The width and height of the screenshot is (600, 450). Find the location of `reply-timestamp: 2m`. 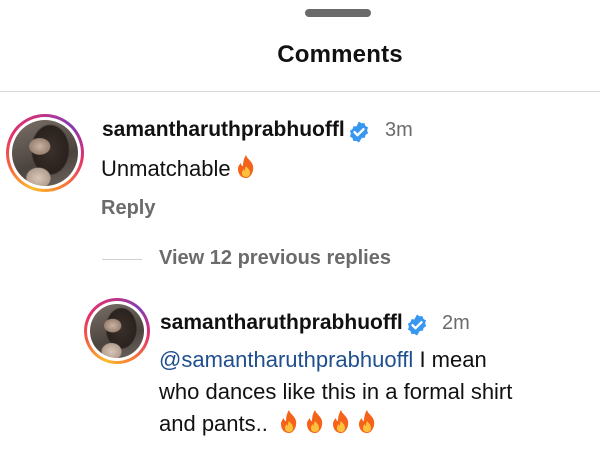

reply-timestamp: 2m is located at coordinates (456, 323).